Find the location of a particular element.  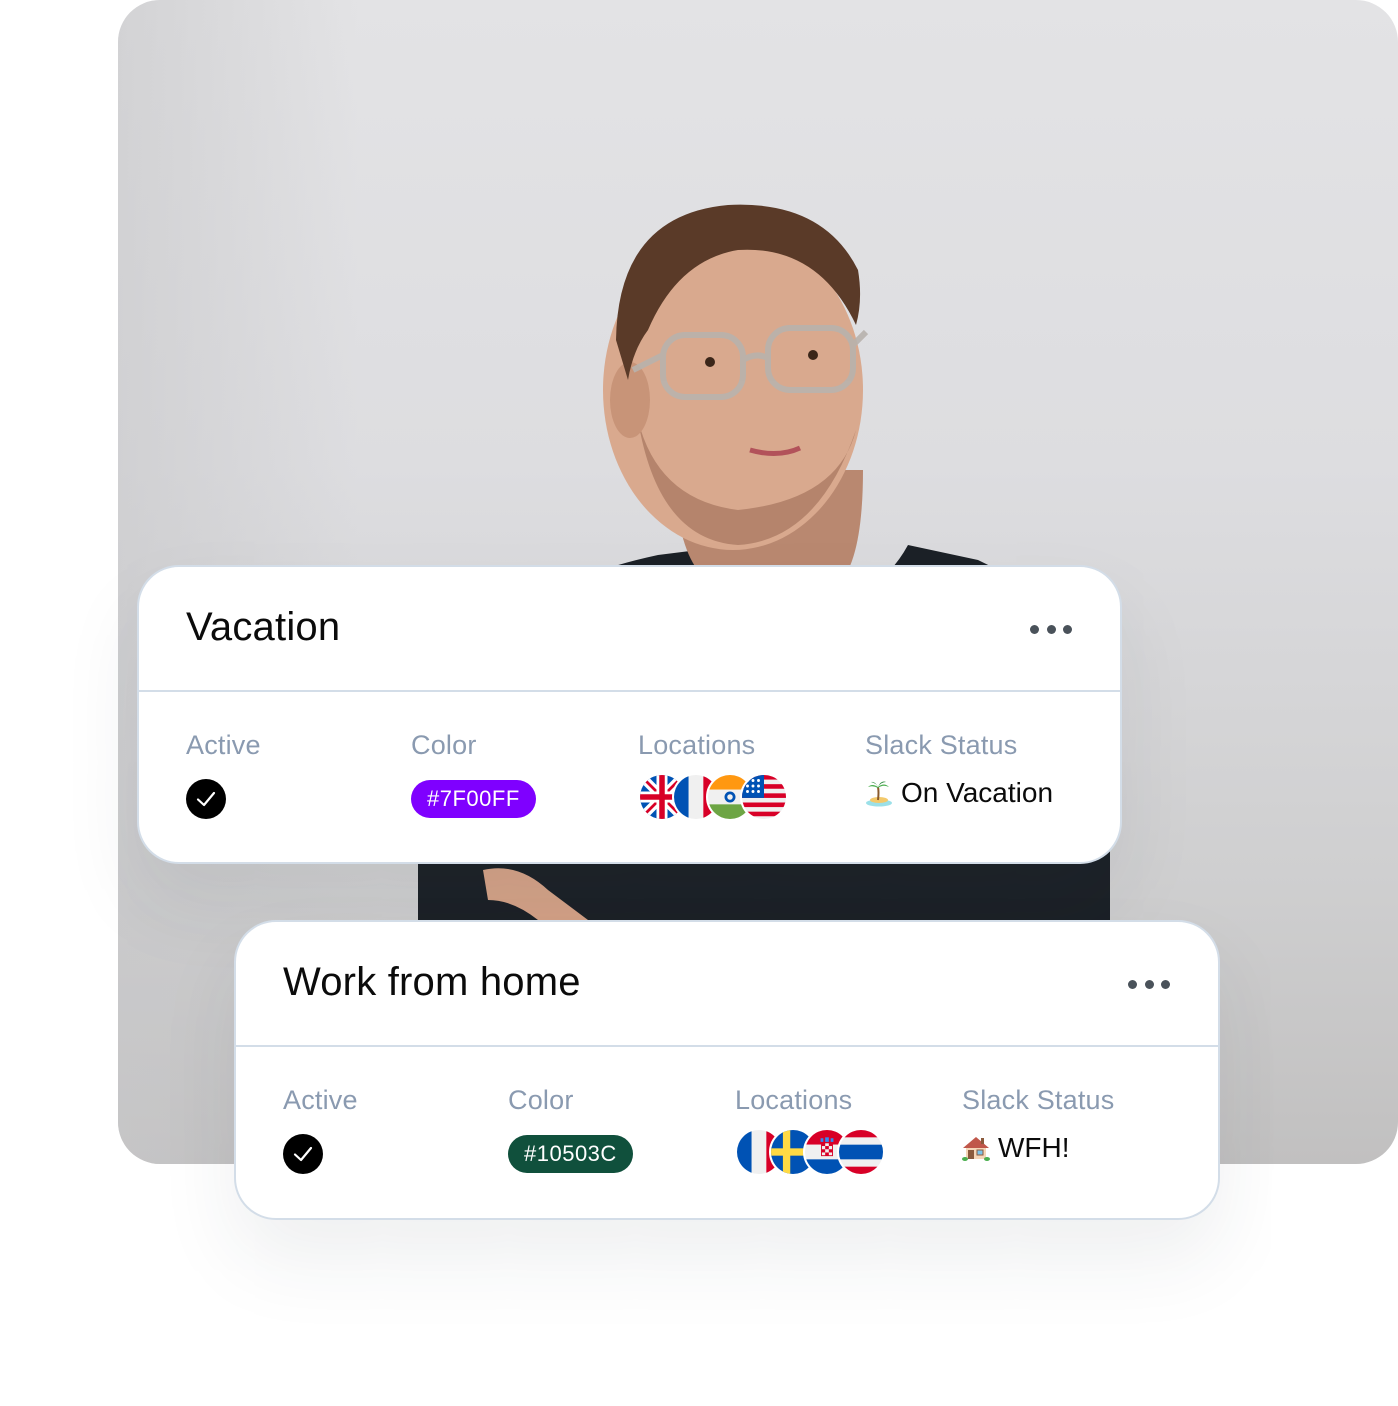

slack-status: WFH! is located at coordinates (1016, 1148).